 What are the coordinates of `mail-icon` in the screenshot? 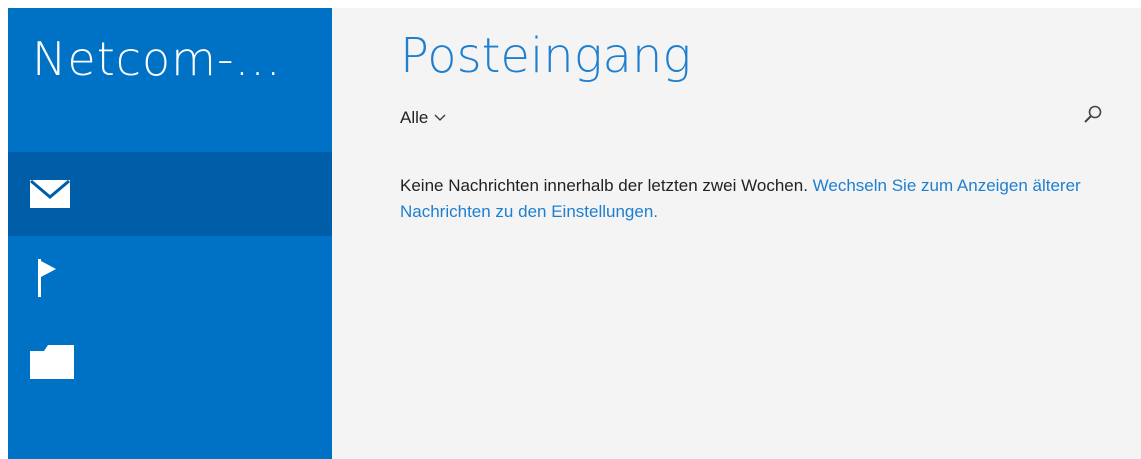 It's located at (50, 194).